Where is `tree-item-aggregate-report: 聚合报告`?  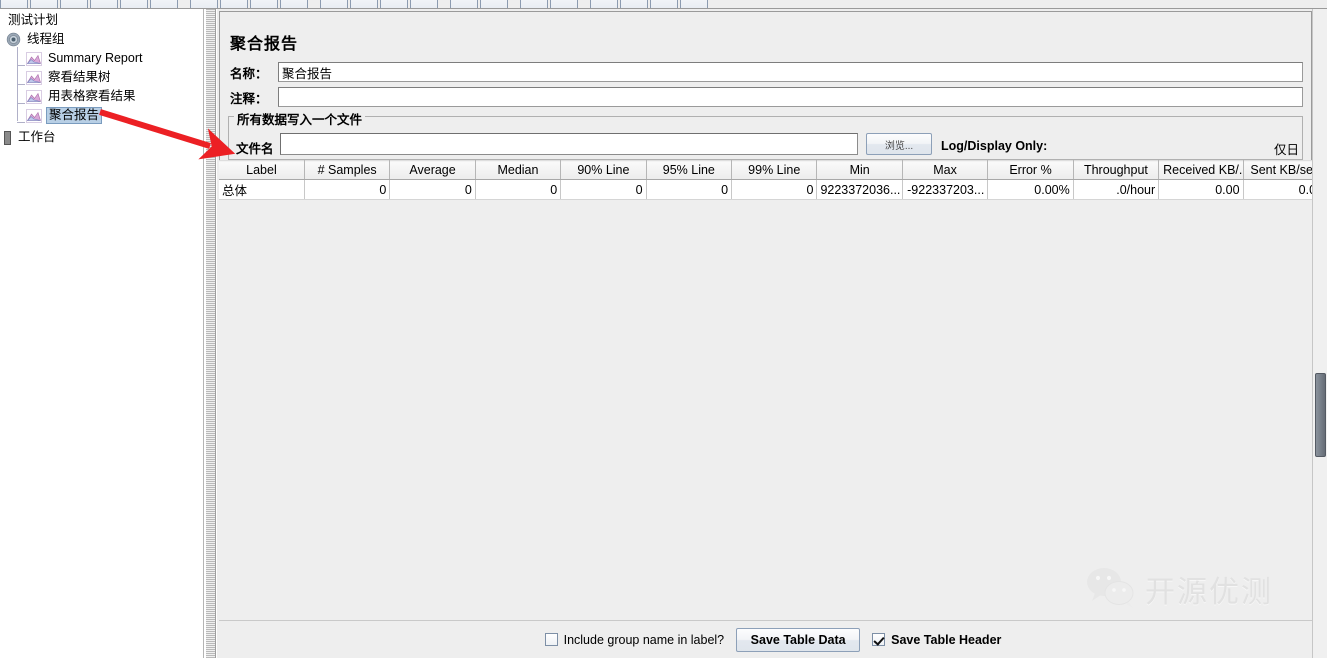 tree-item-aggregate-report: 聚合报告 is located at coordinates (101, 115).